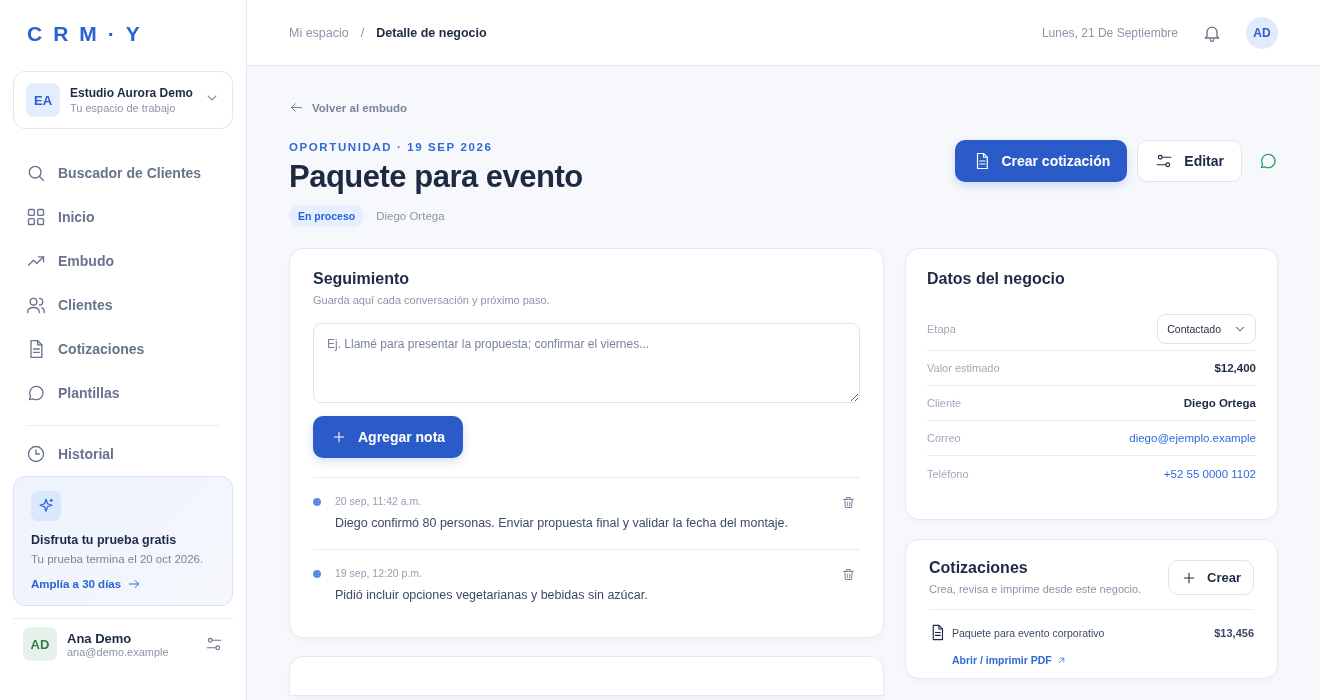  Describe the element at coordinates (123, 305) in the screenshot. I see `nav-item: Clientes` at that location.